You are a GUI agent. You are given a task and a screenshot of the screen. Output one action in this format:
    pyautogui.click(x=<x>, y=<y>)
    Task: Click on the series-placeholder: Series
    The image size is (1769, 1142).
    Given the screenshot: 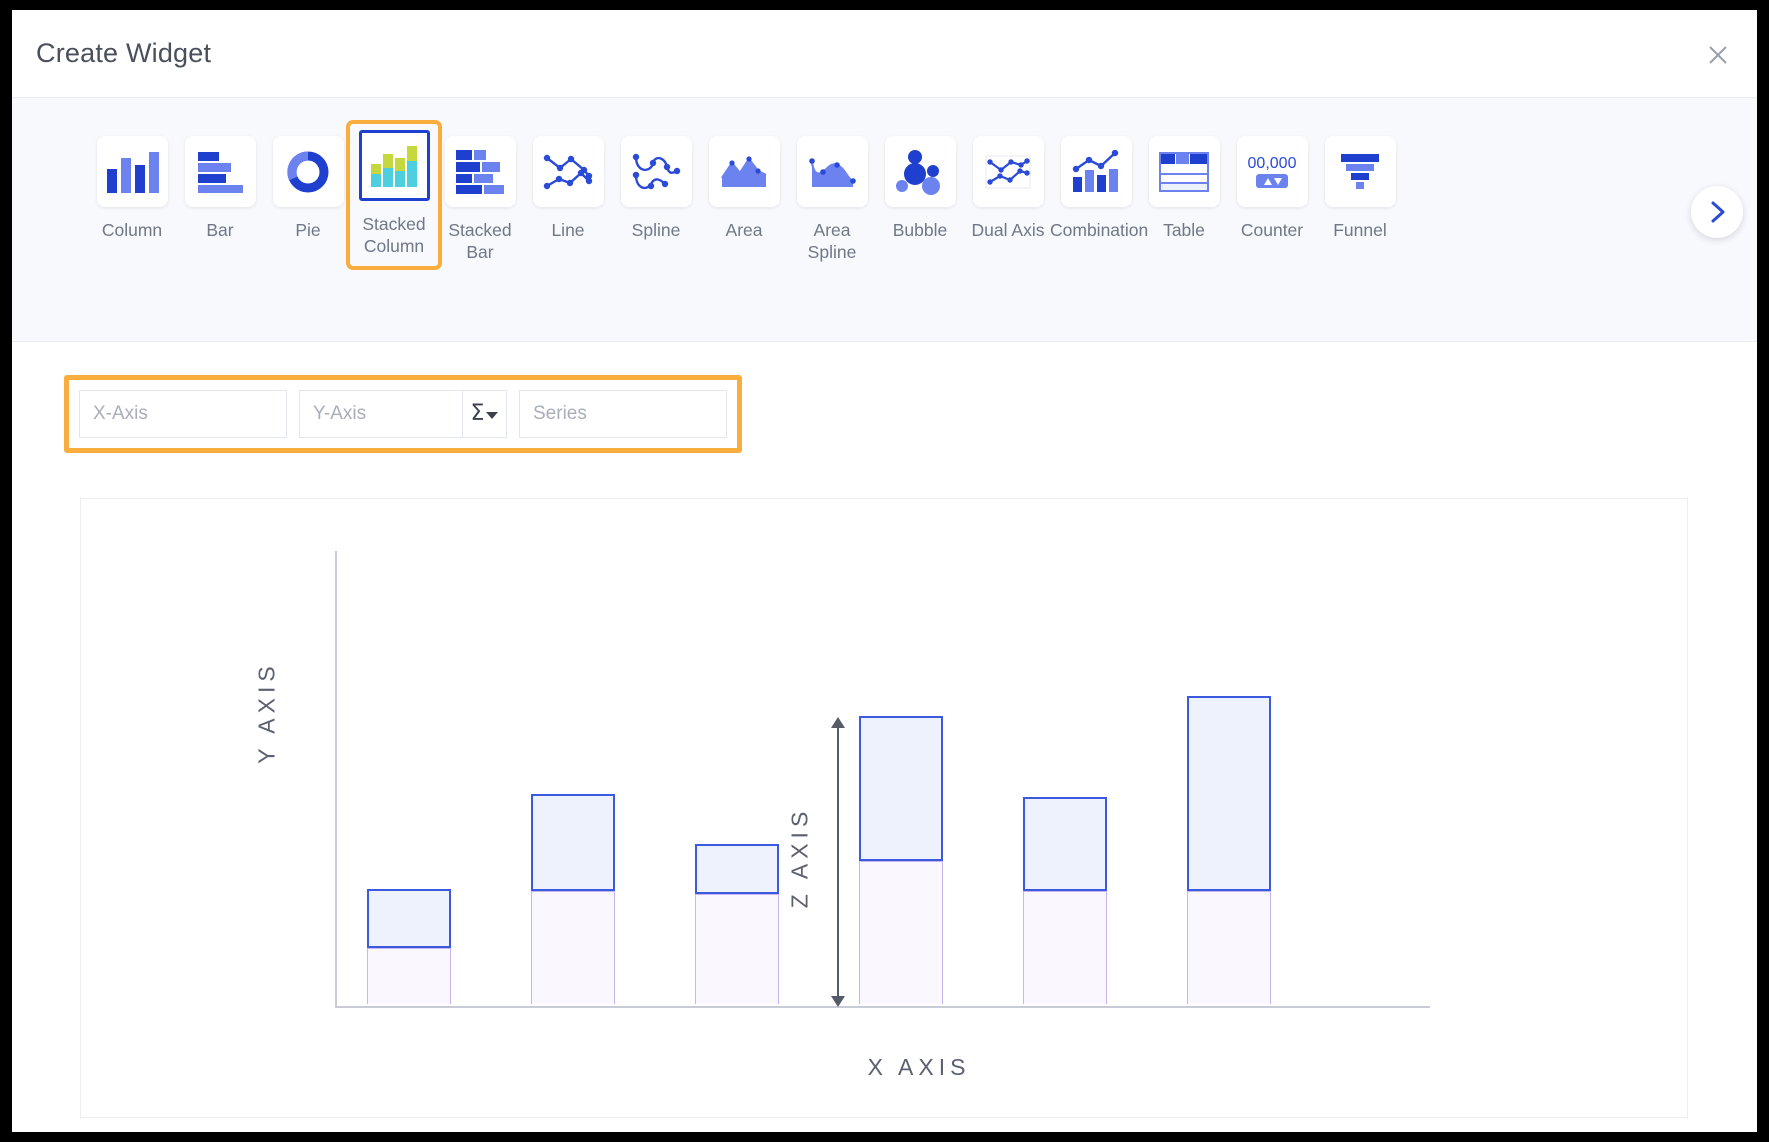 What is the action you would take?
    pyautogui.click(x=560, y=413)
    